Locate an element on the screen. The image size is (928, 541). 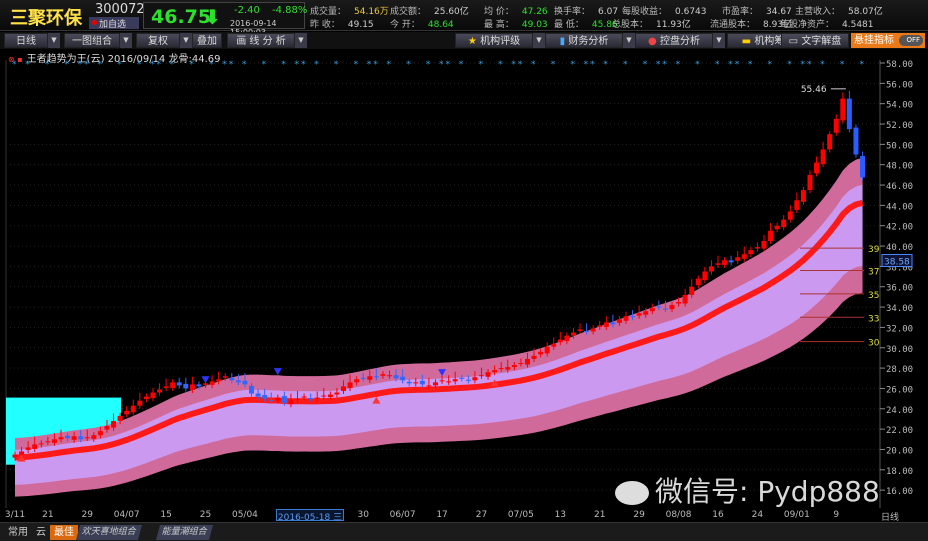
rating-button: ★ 机构评级 is located at coordinates (494, 40).